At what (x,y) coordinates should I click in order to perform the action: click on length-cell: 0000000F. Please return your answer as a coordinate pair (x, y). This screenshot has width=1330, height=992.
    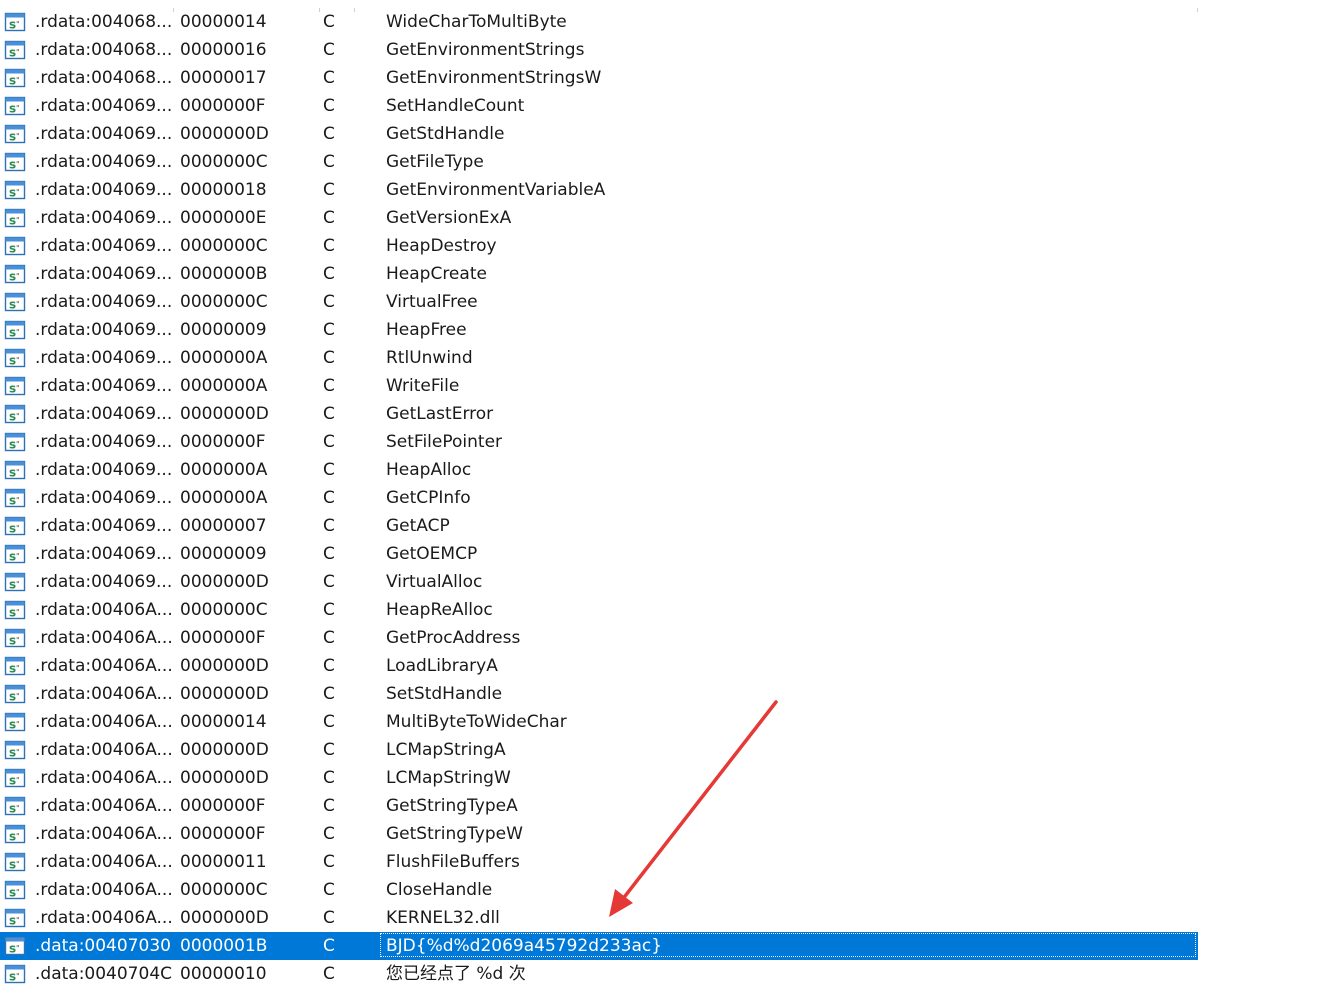
    Looking at the image, I should click on (223, 638).